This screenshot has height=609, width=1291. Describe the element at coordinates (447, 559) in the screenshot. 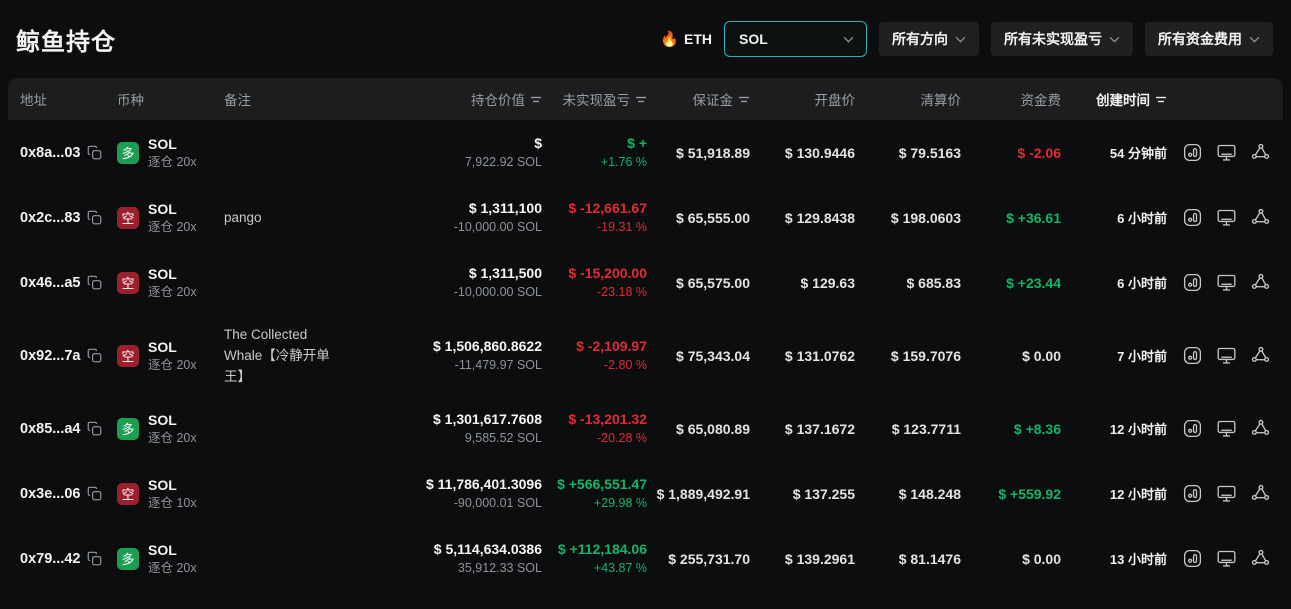

I see `position-value-cell: $ 5,114,634.0386 35,912.33 SOL` at that location.